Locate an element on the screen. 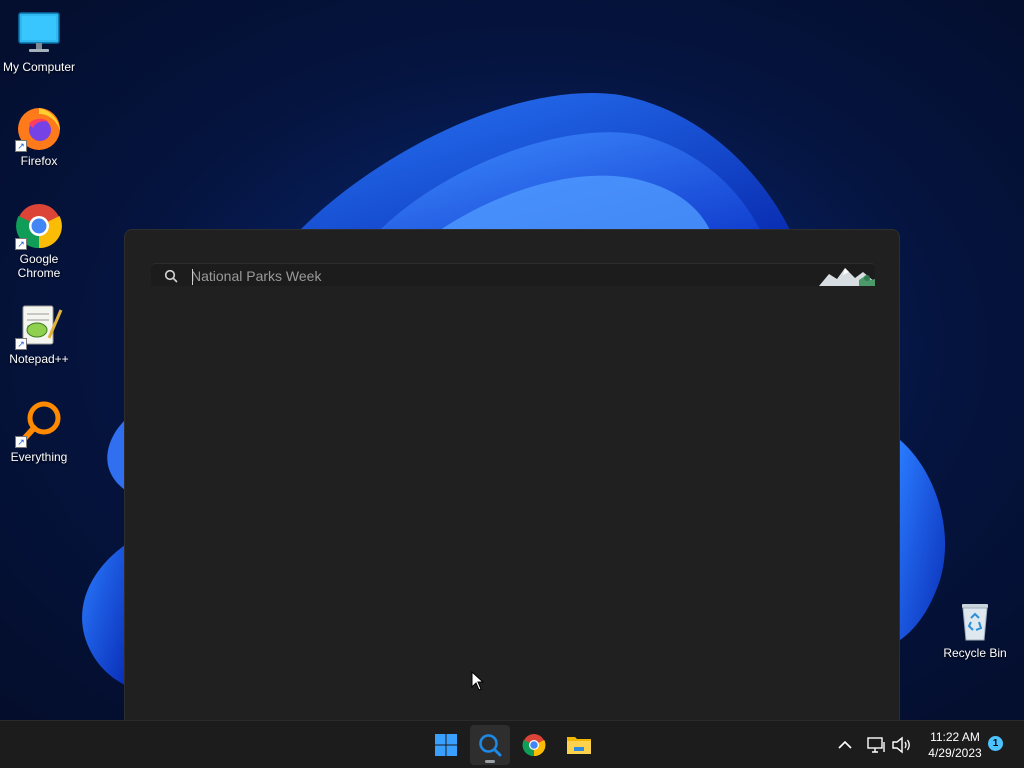 The width and height of the screenshot is (1024, 768). recycle-bin-icon is located at coordinates (975, 620).